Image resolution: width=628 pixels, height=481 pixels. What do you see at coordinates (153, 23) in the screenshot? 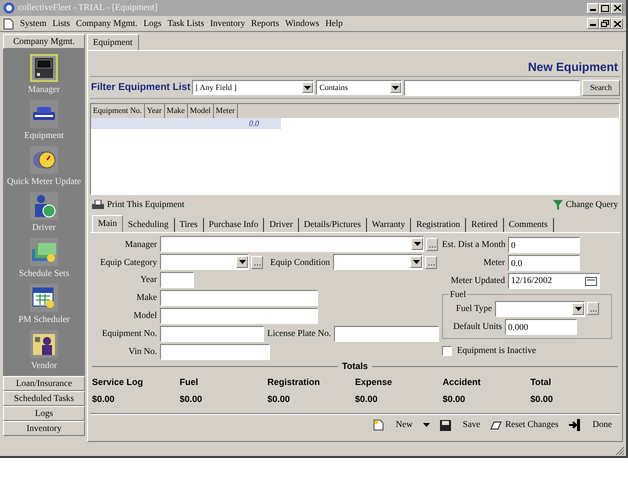
I see `menu-item: Logs` at bounding box center [153, 23].